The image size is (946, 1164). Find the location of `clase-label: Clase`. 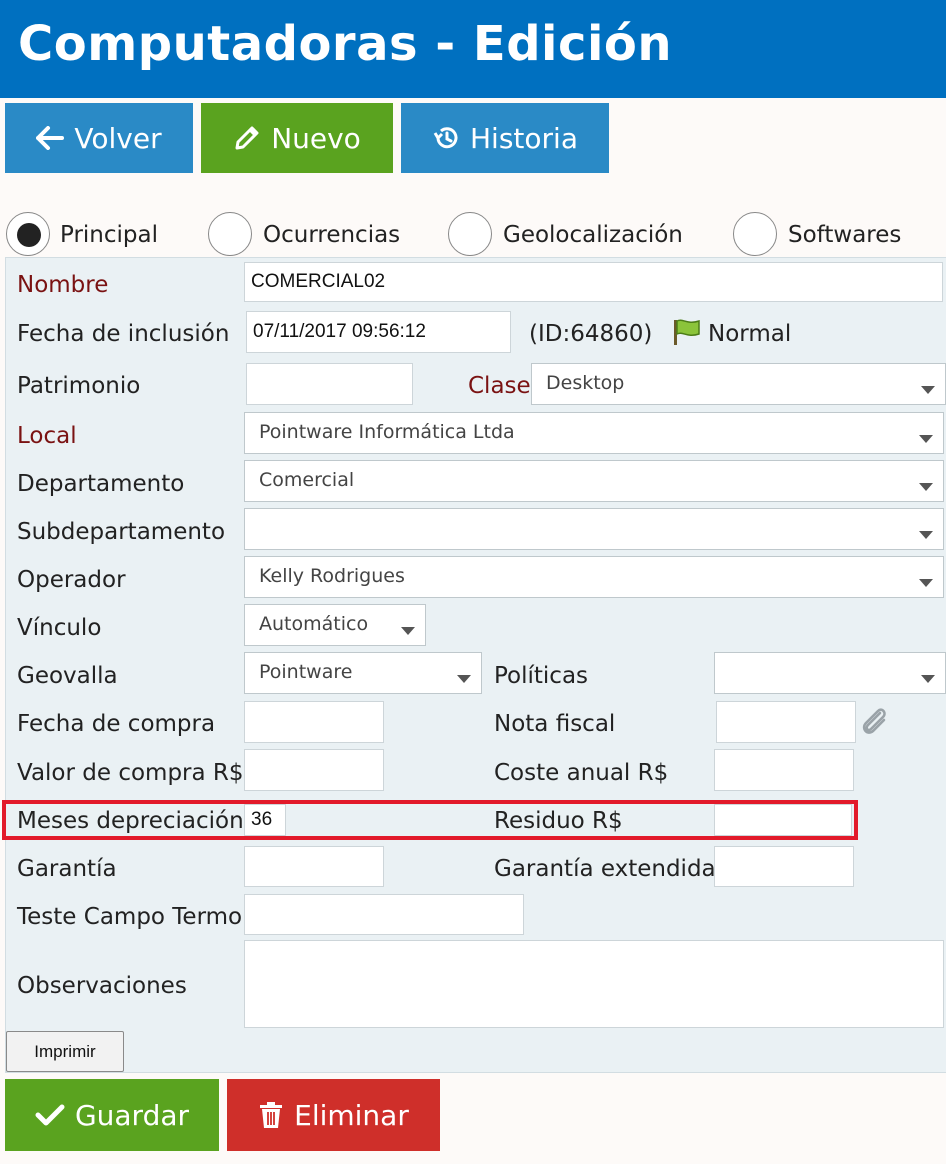

clase-label: Clase is located at coordinates (499, 386).